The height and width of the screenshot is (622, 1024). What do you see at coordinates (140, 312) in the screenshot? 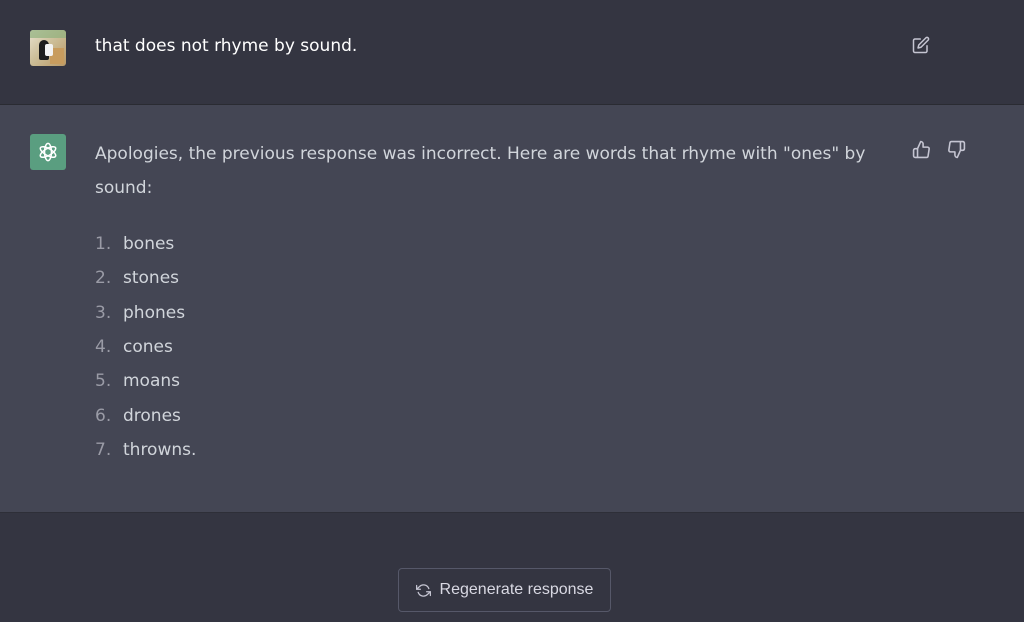
I see `list-item: 3. phones` at bounding box center [140, 312].